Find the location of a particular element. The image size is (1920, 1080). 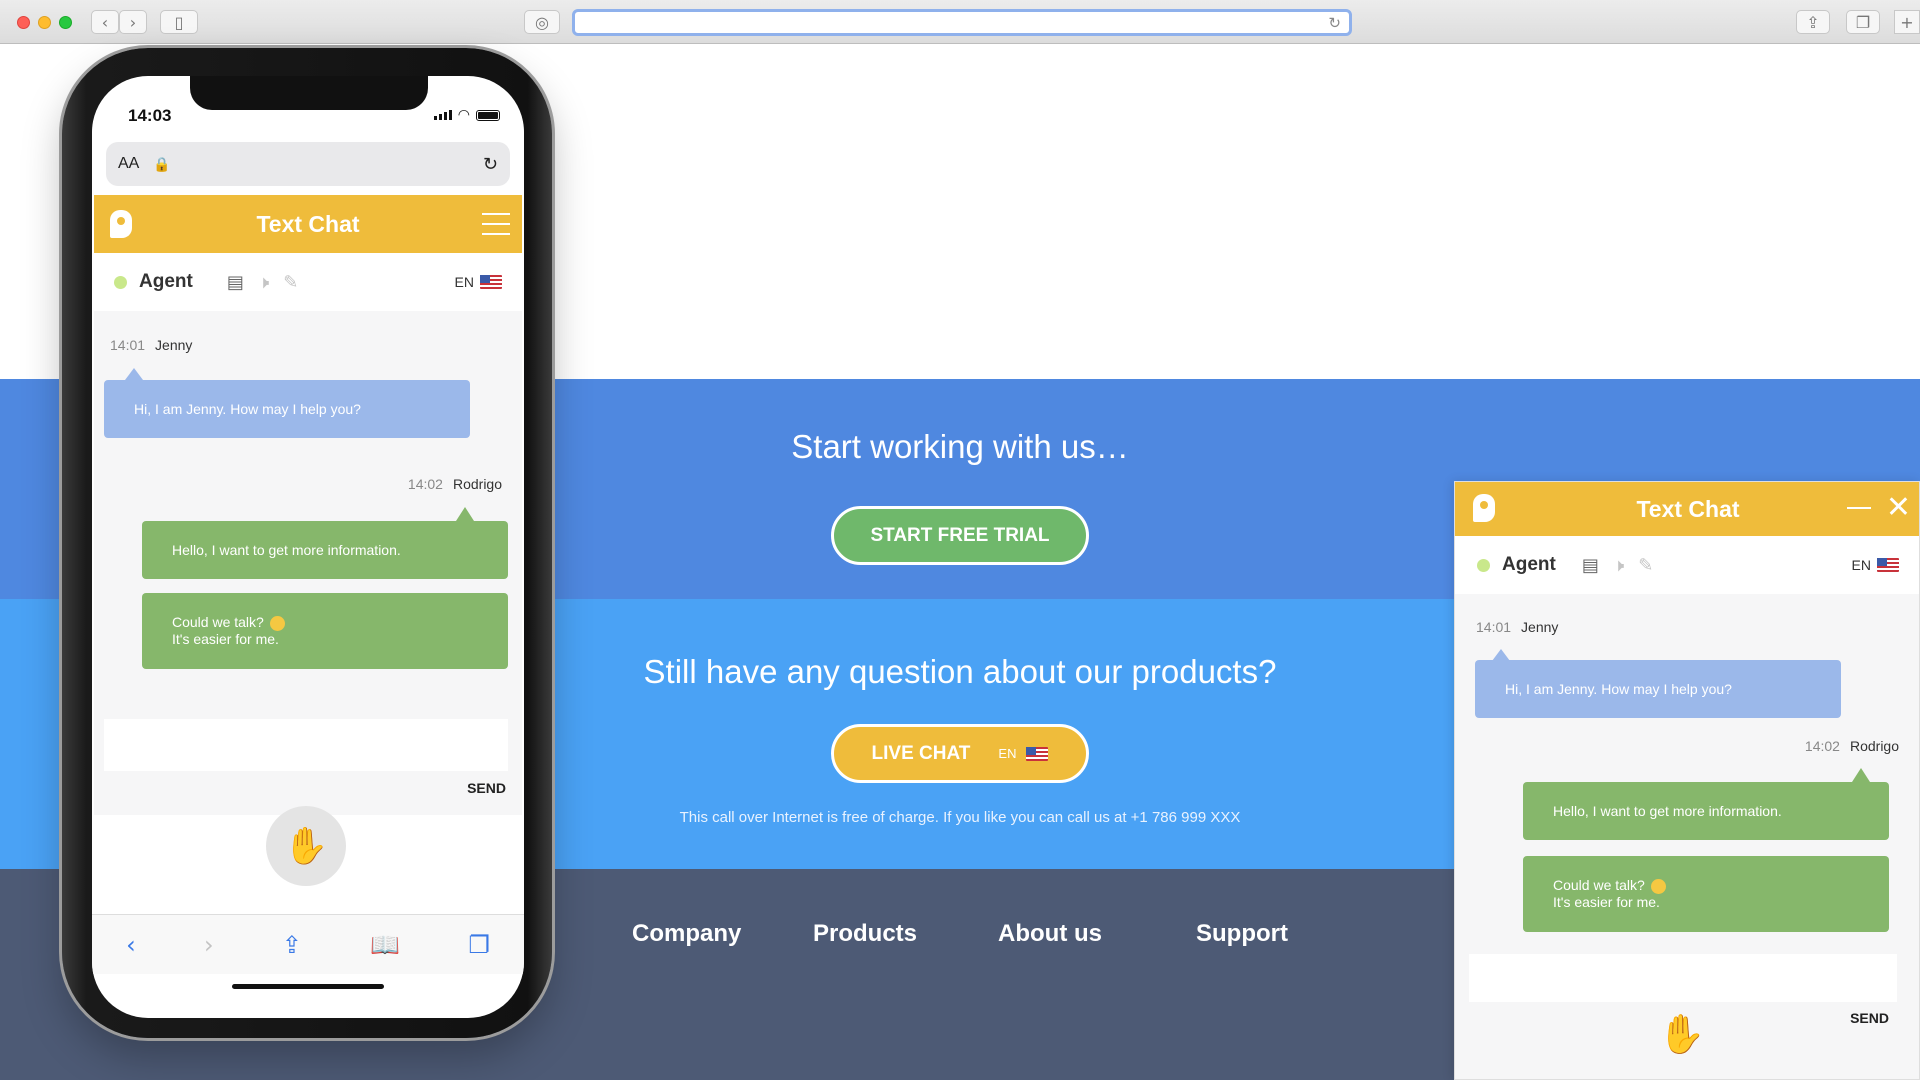

message-time: 14:01 is located at coordinates (1494, 627).